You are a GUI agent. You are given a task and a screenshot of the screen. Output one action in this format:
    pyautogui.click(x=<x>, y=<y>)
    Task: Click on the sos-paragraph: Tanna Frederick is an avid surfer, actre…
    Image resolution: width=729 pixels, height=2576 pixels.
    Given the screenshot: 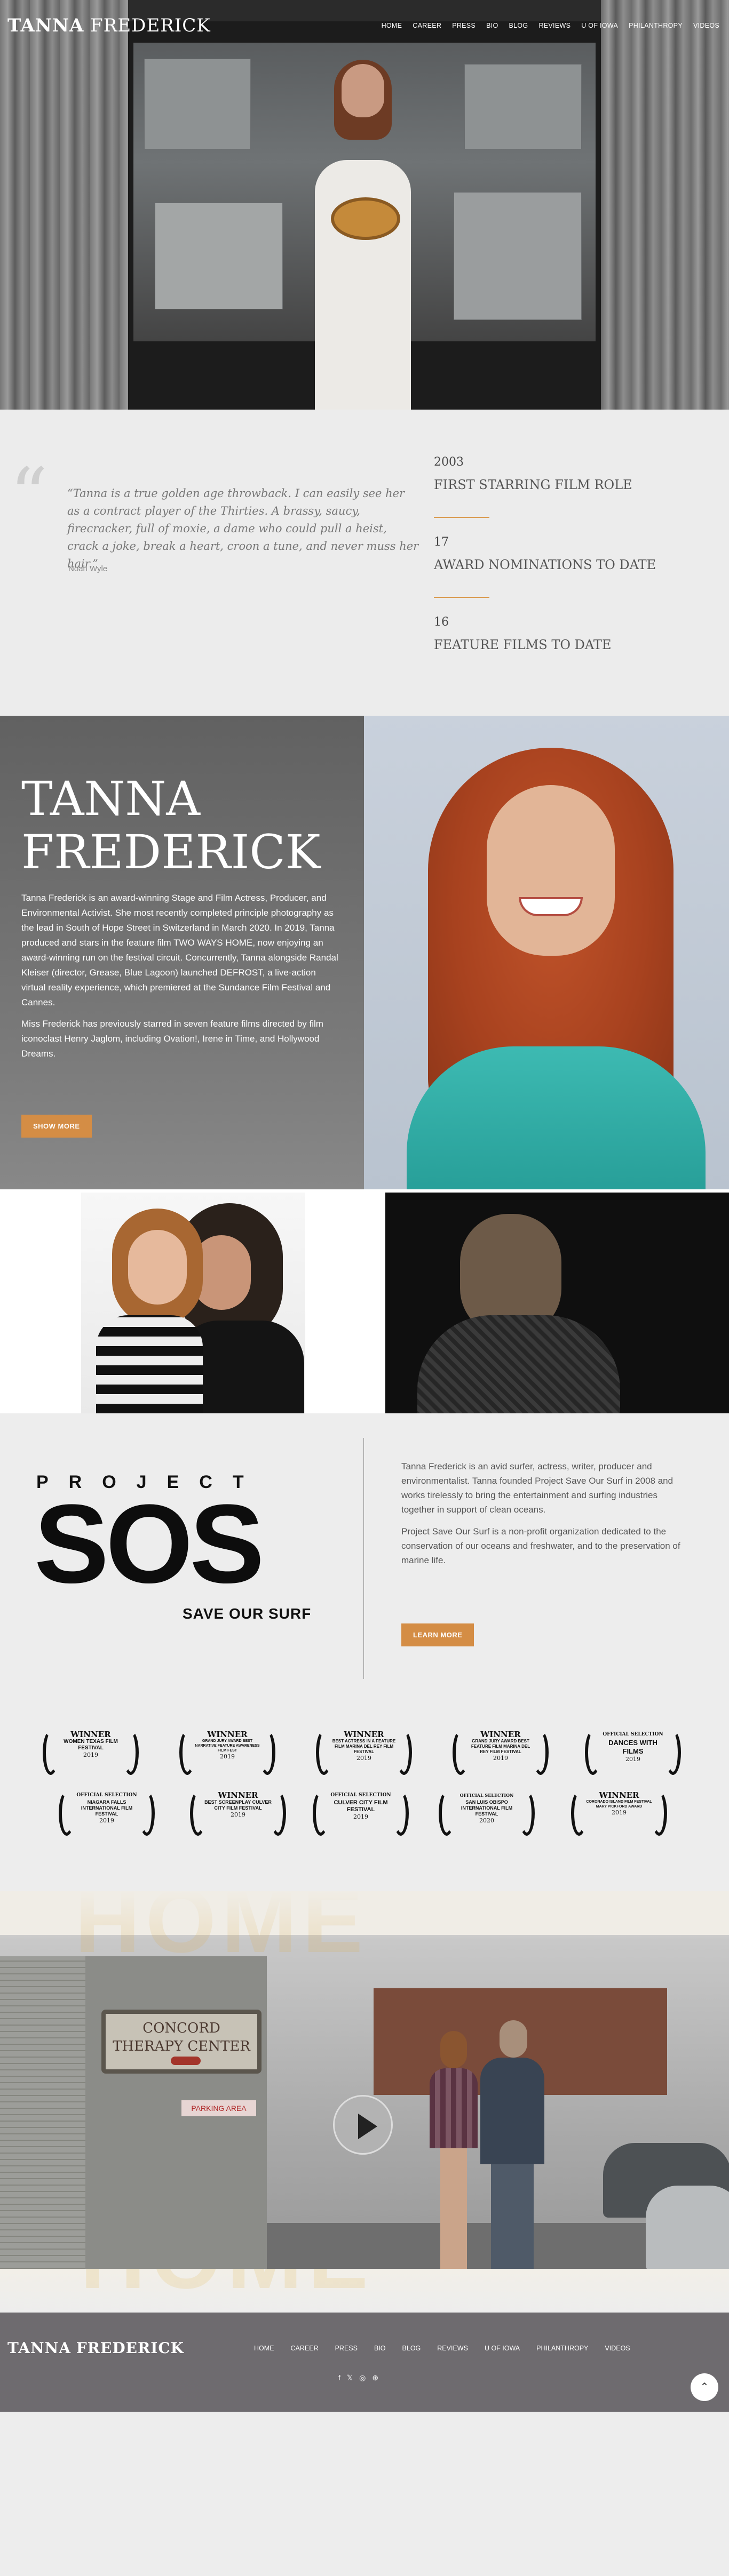 What is the action you would take?
    pyautogui.click(x=537, y=1488)
    